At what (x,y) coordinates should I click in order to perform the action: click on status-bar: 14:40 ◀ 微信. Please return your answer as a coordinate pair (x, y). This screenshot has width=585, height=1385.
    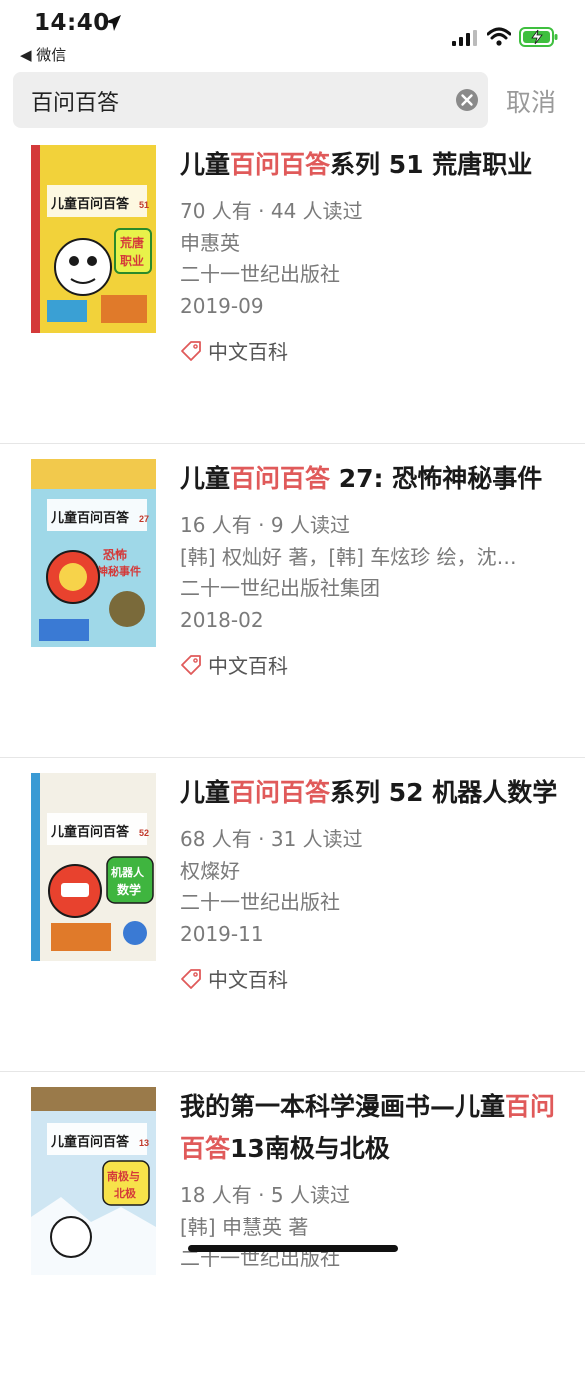
    Looking at the image, I should click on (292, 34).